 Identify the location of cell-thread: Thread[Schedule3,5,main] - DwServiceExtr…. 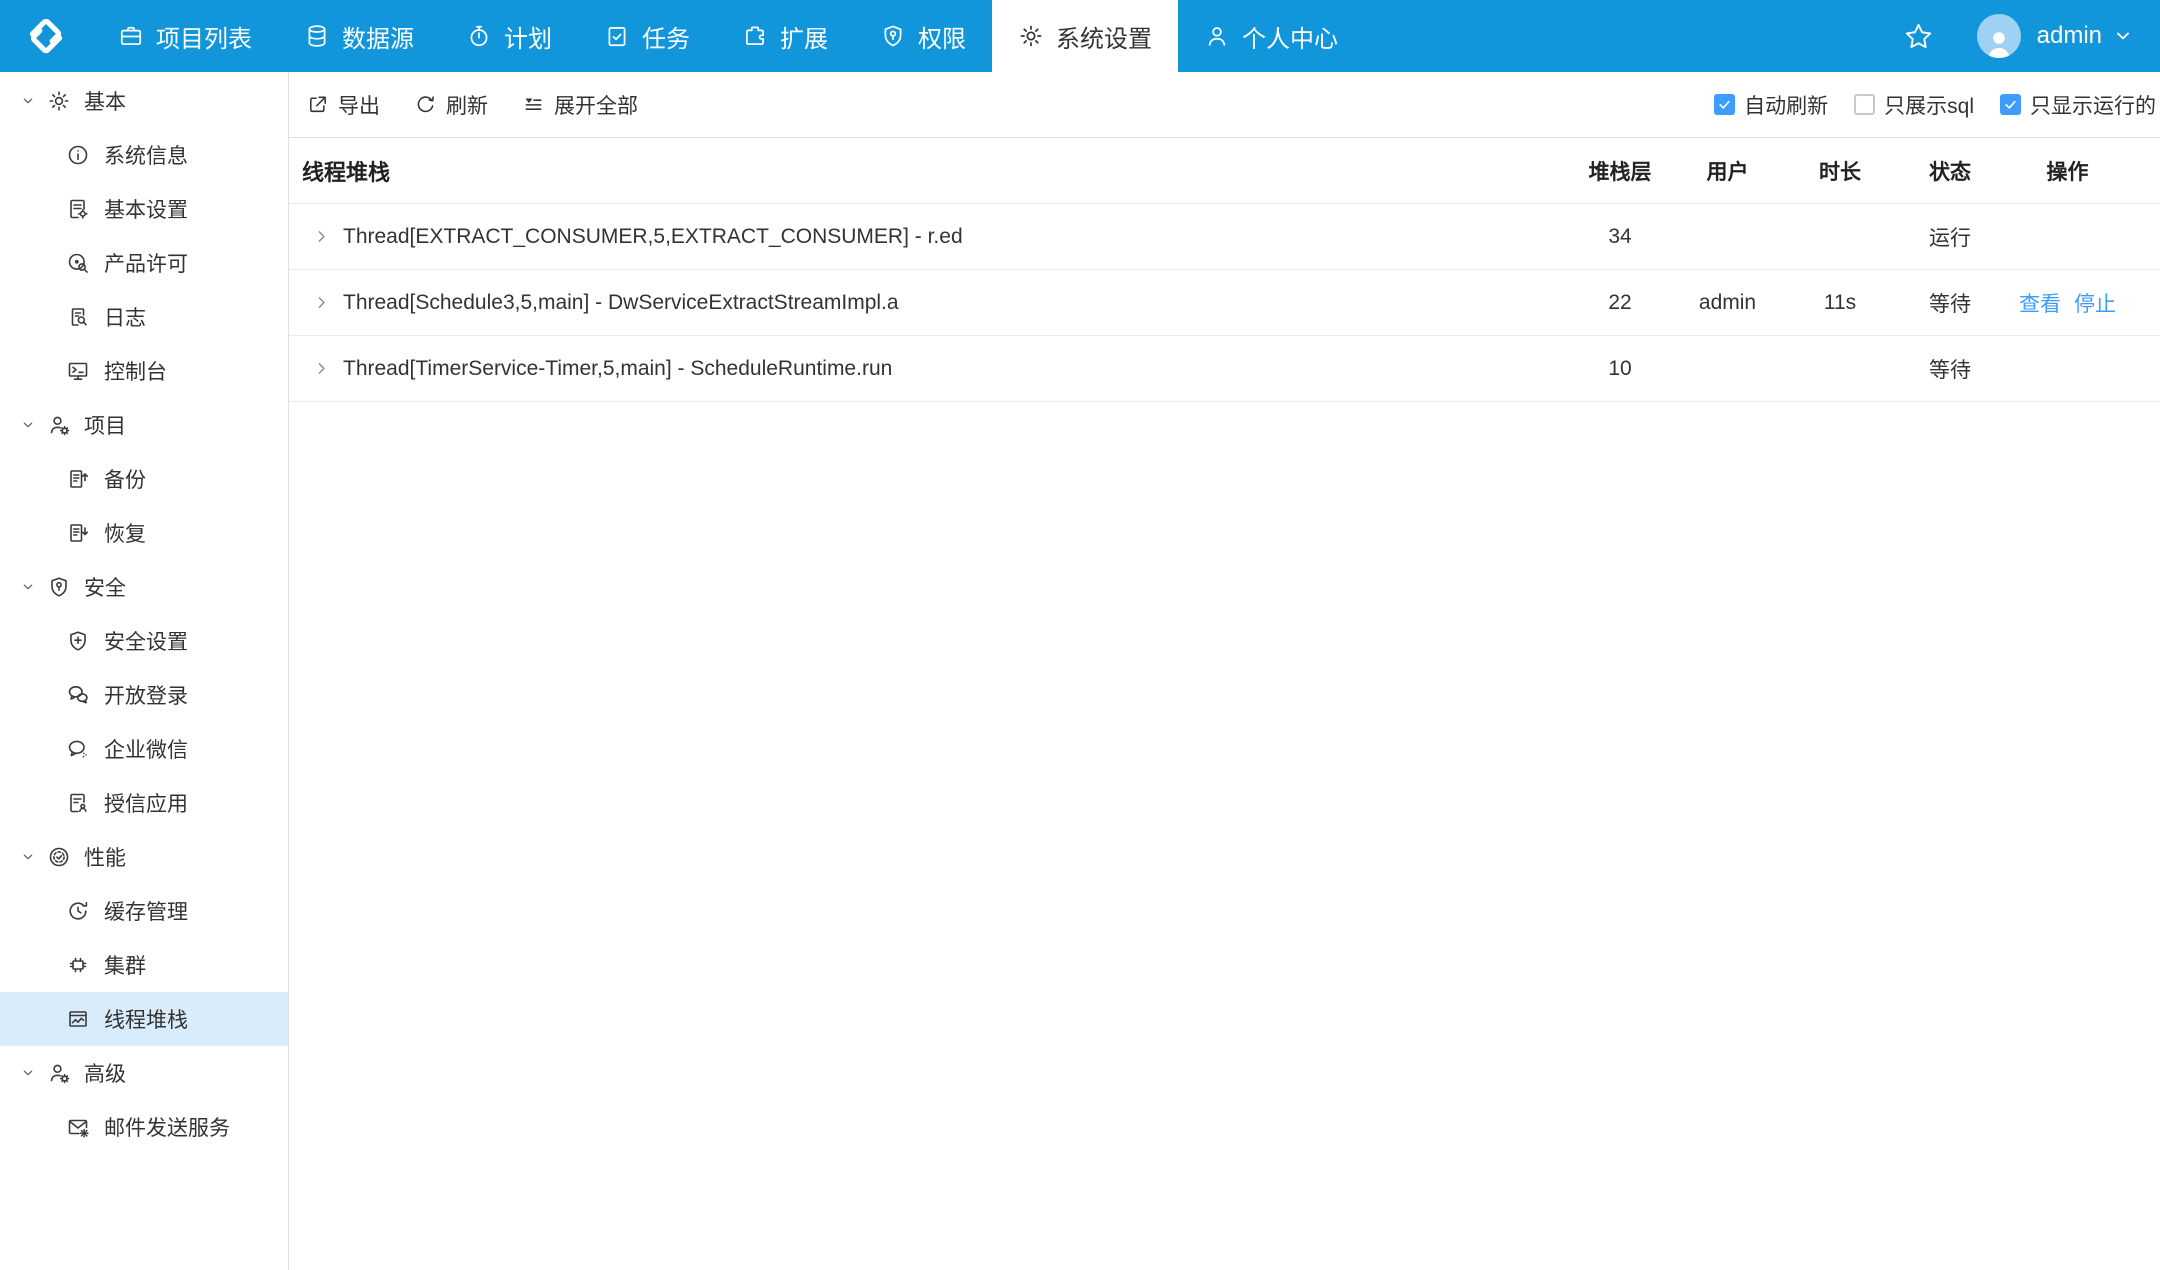
(927, 303).